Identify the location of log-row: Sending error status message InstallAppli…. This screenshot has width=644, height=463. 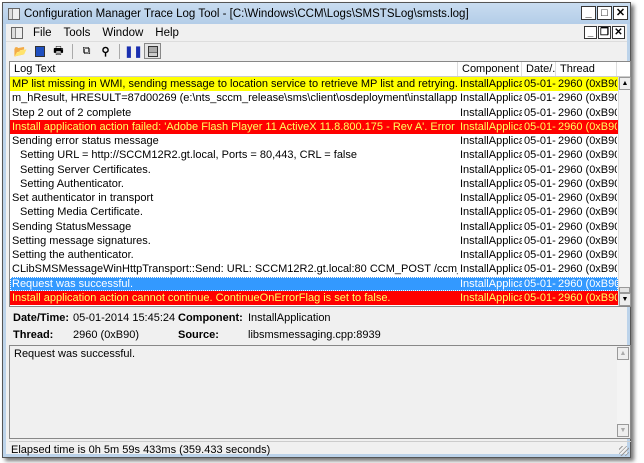
(314, 141).